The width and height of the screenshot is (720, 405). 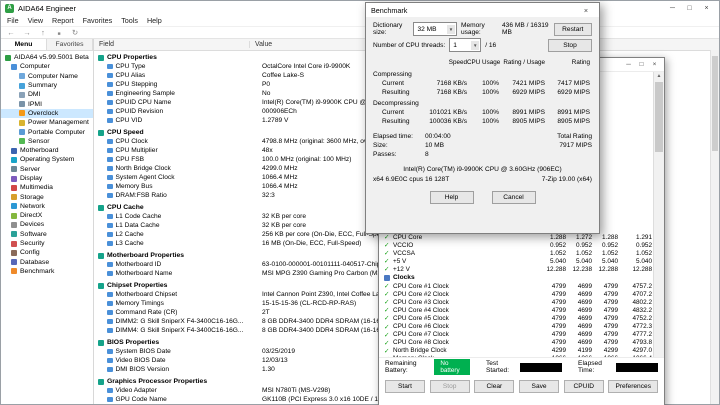 What do you see at coordinates (610, 245) in the screenshot?
I see `sensor-value: 0.952` at bounding box center [610, 245].